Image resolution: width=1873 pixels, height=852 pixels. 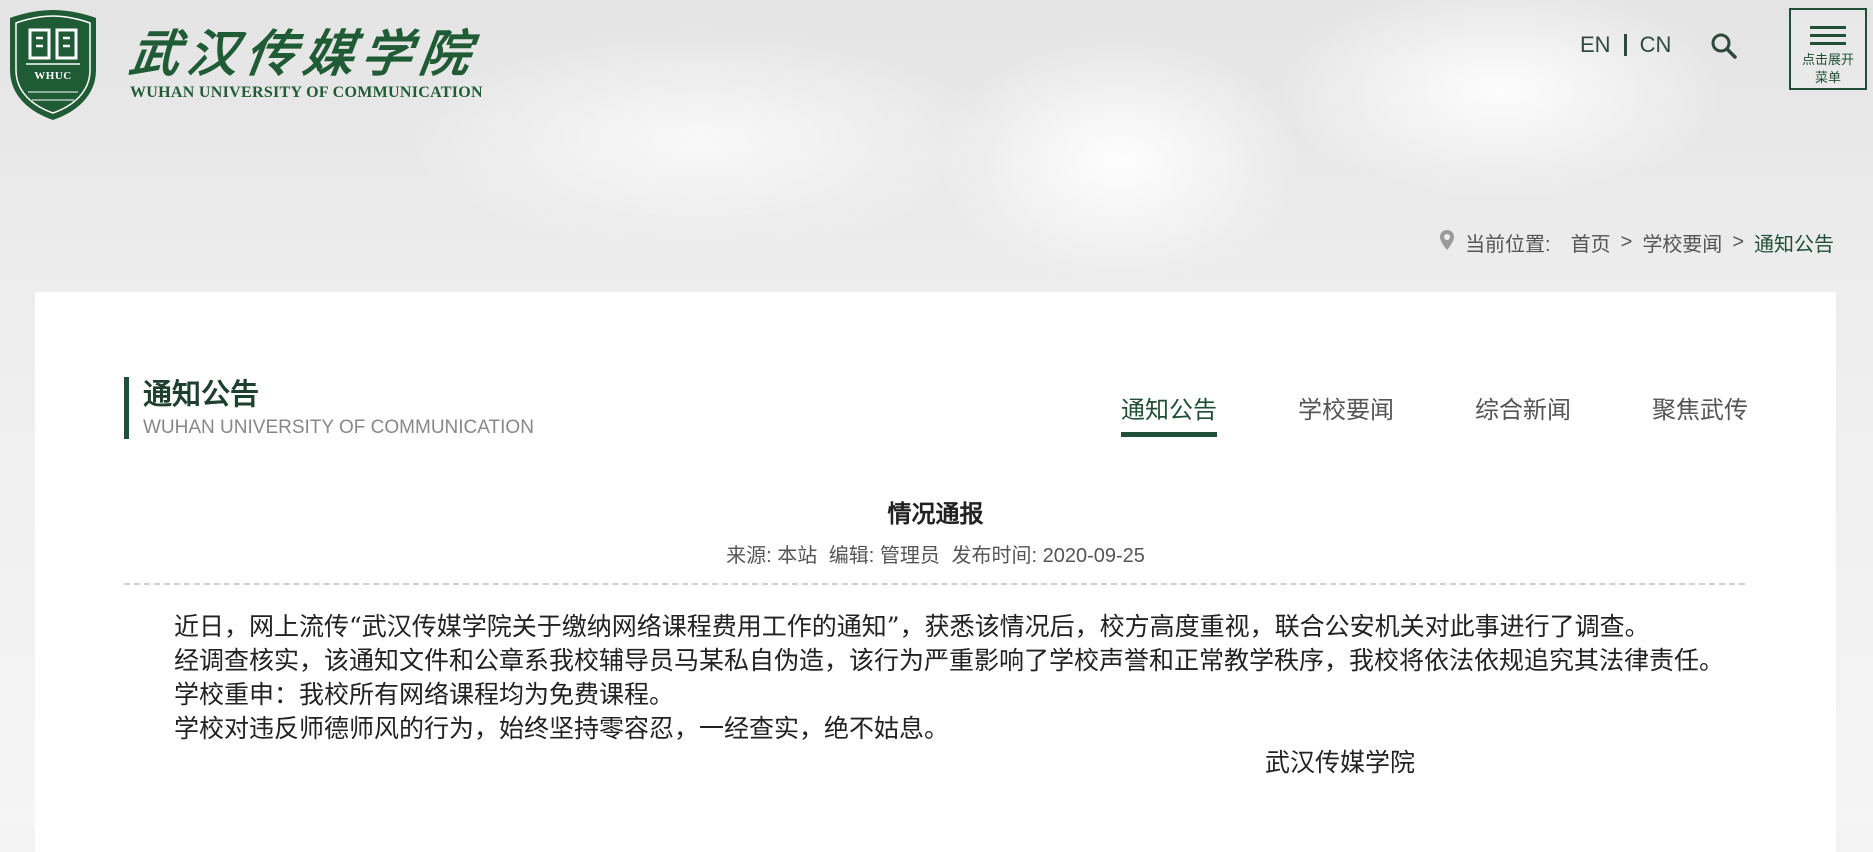 I want to click on language-switch: EN CN, so click(x=1625, y=45).